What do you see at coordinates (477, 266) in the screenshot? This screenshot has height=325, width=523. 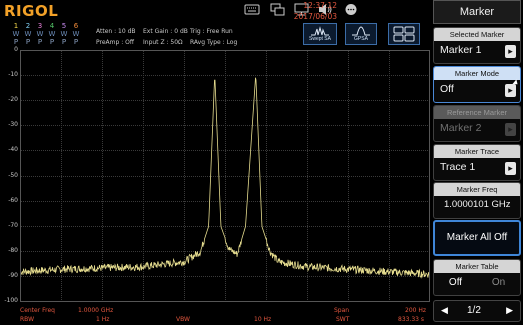 I see `marker-table-caption: Marker Table` at bounding box center [477, 266].